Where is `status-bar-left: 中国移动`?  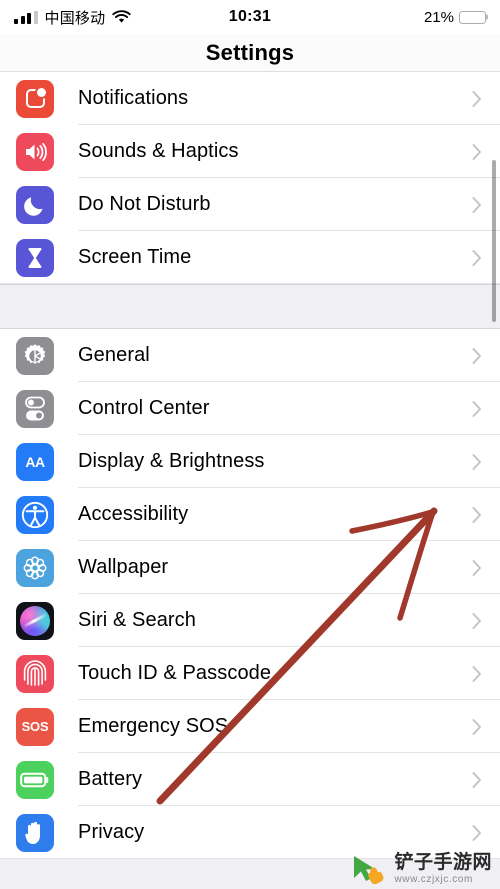
status-bar-left: 中国移动 is located at coordinates (72, 17).